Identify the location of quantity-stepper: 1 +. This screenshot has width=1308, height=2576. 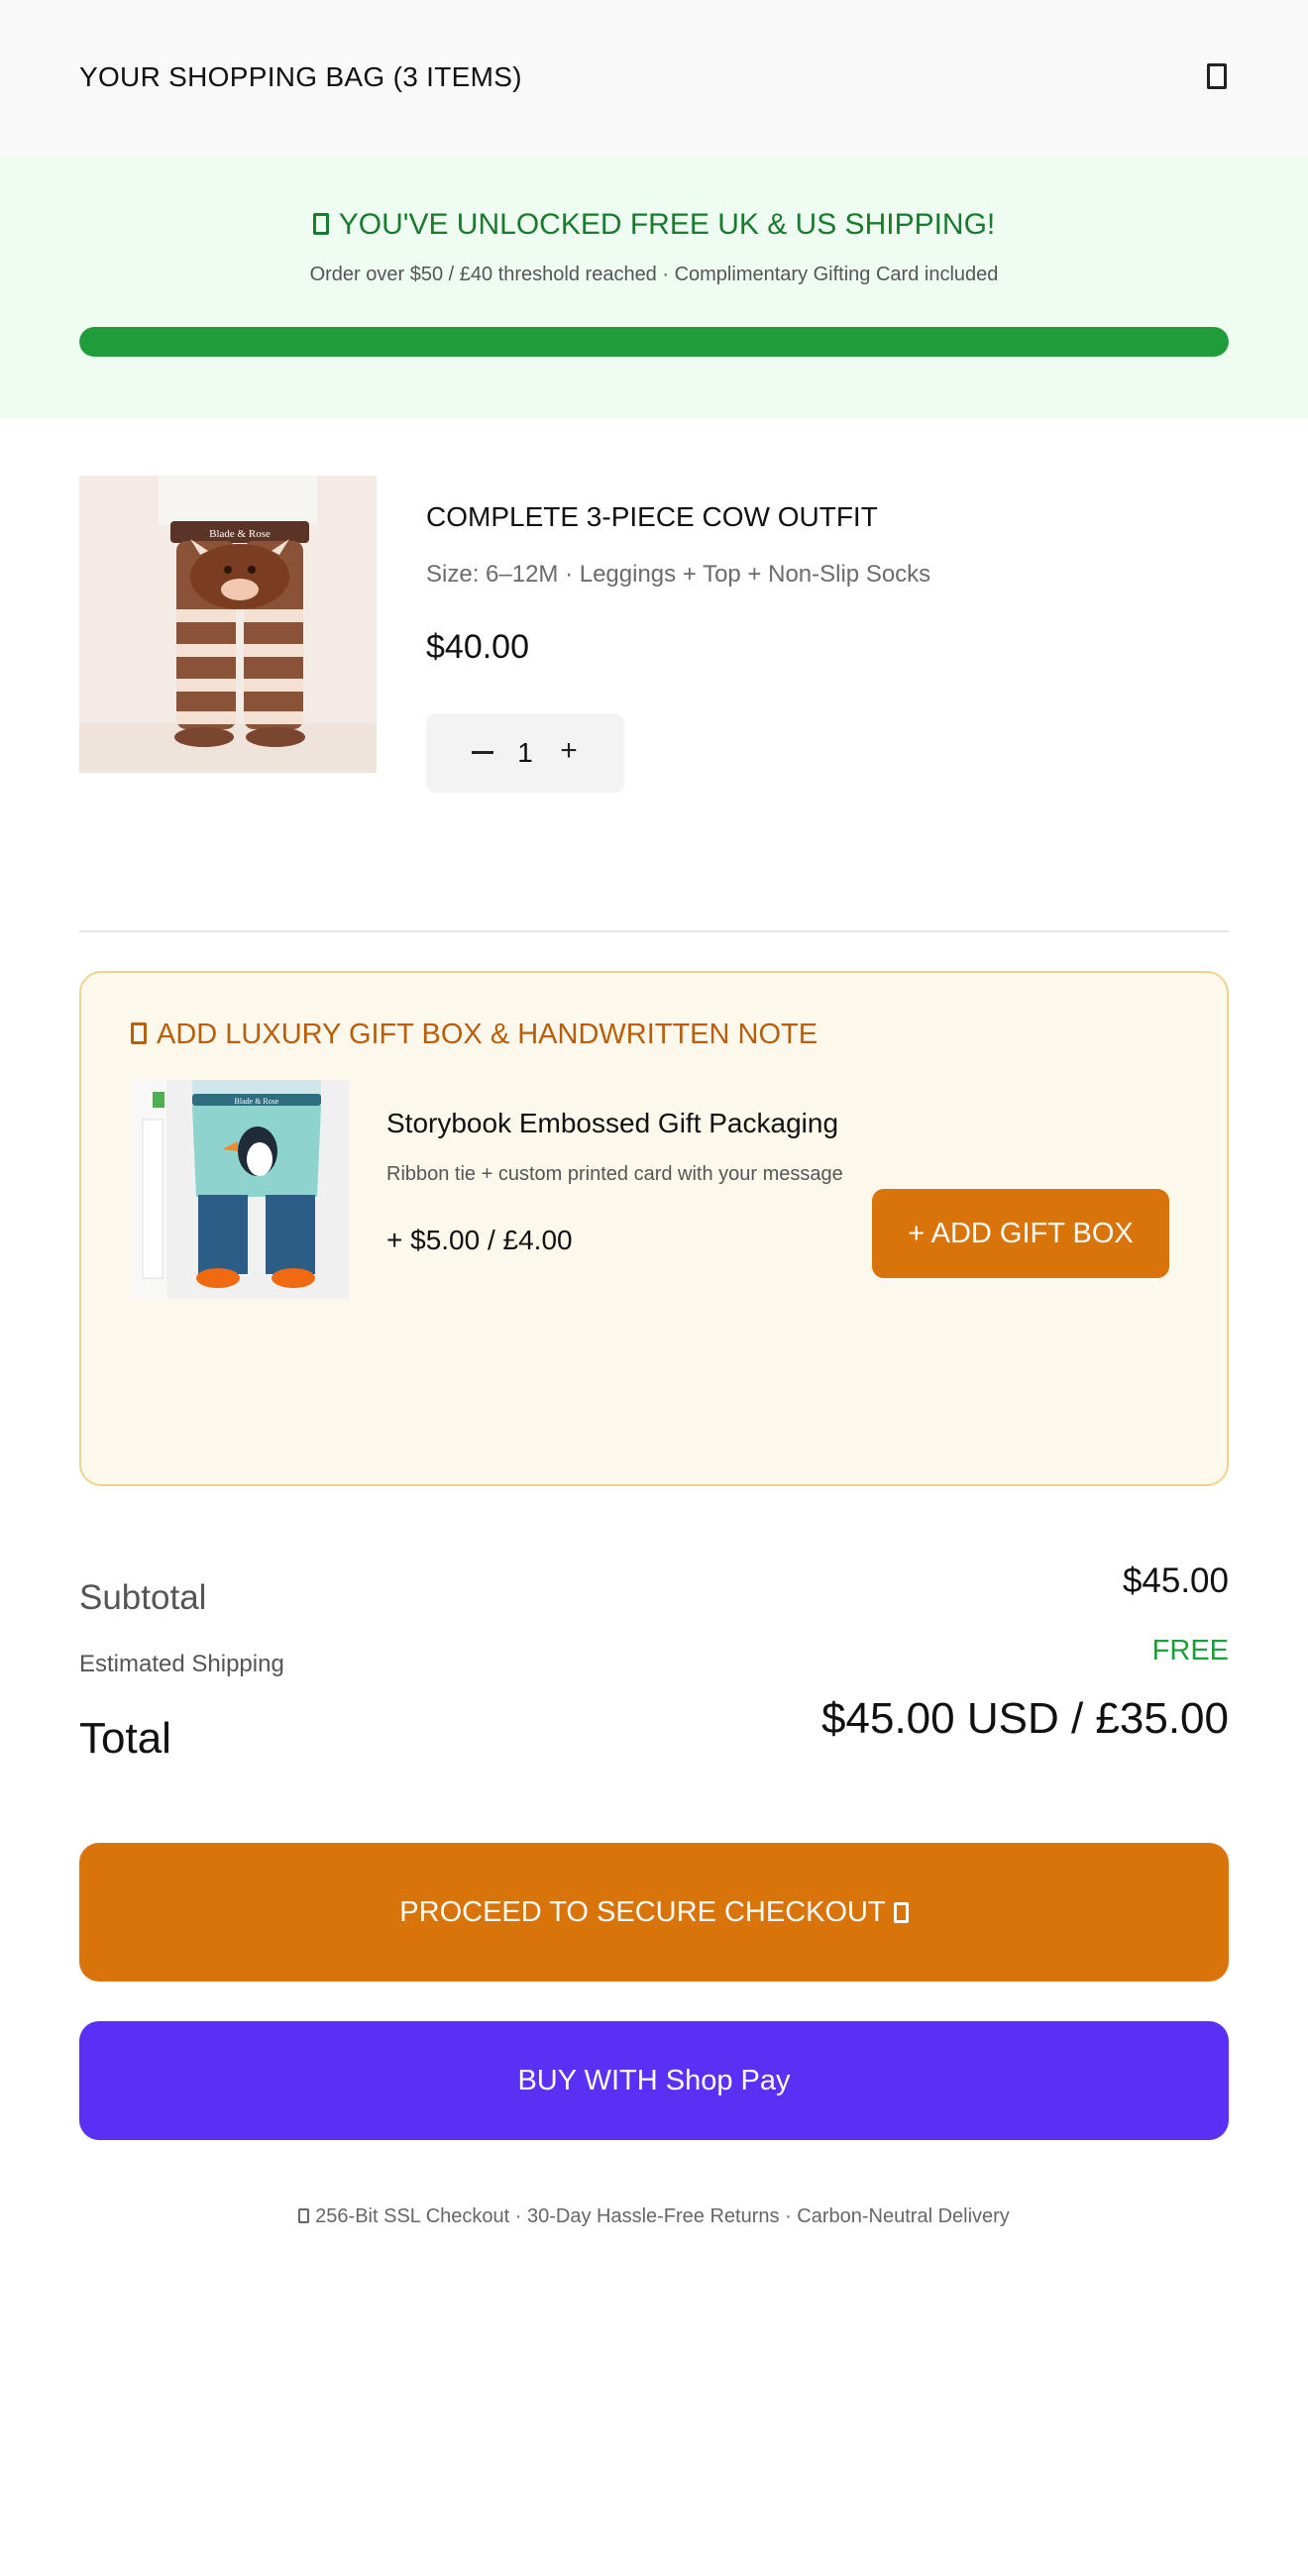
(525, 753).